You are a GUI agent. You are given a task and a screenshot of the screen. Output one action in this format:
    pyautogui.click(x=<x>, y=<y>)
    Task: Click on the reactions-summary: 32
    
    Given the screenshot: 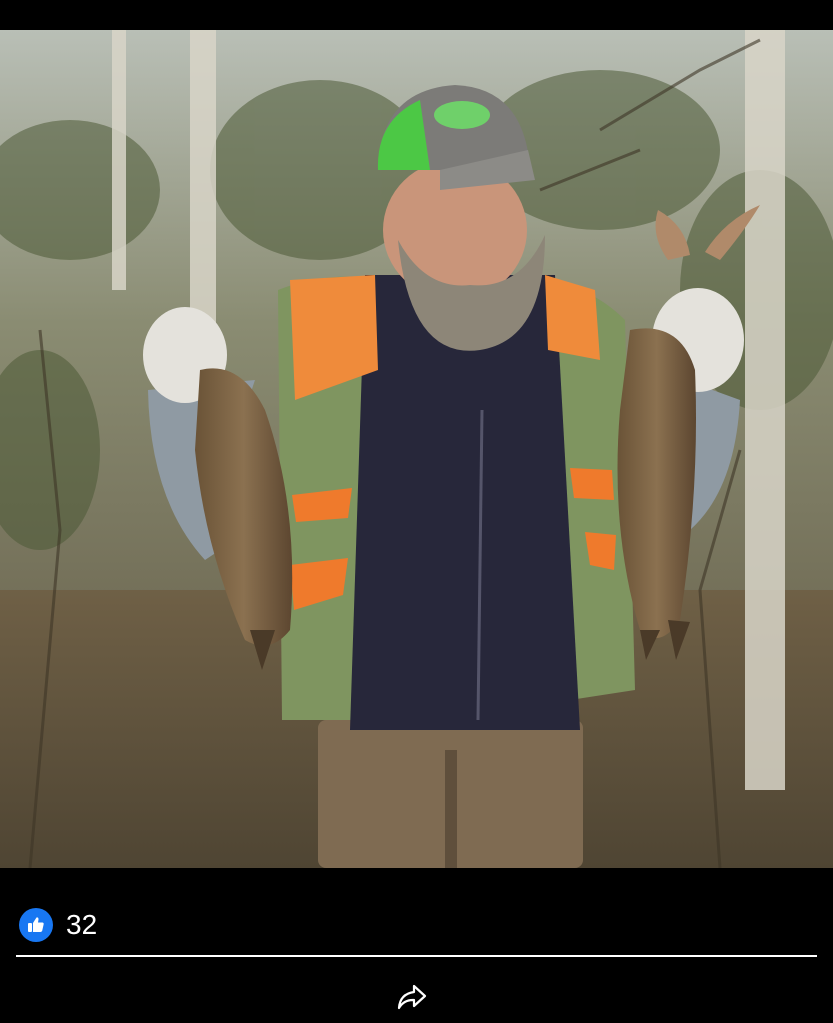 What is the action you would take?
    pyautogui.click(x=58, y=925)
    